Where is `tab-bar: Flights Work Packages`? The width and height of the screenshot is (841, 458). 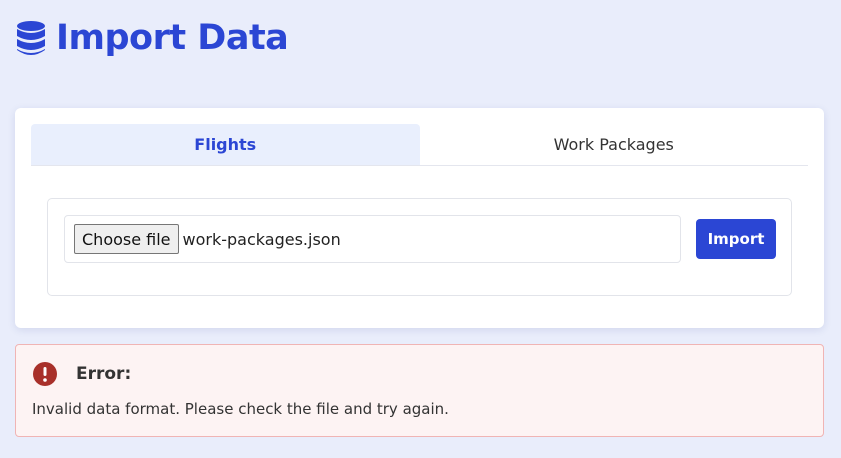 tab-bar: Flights Work Packages is located at coordinates (419, 145).